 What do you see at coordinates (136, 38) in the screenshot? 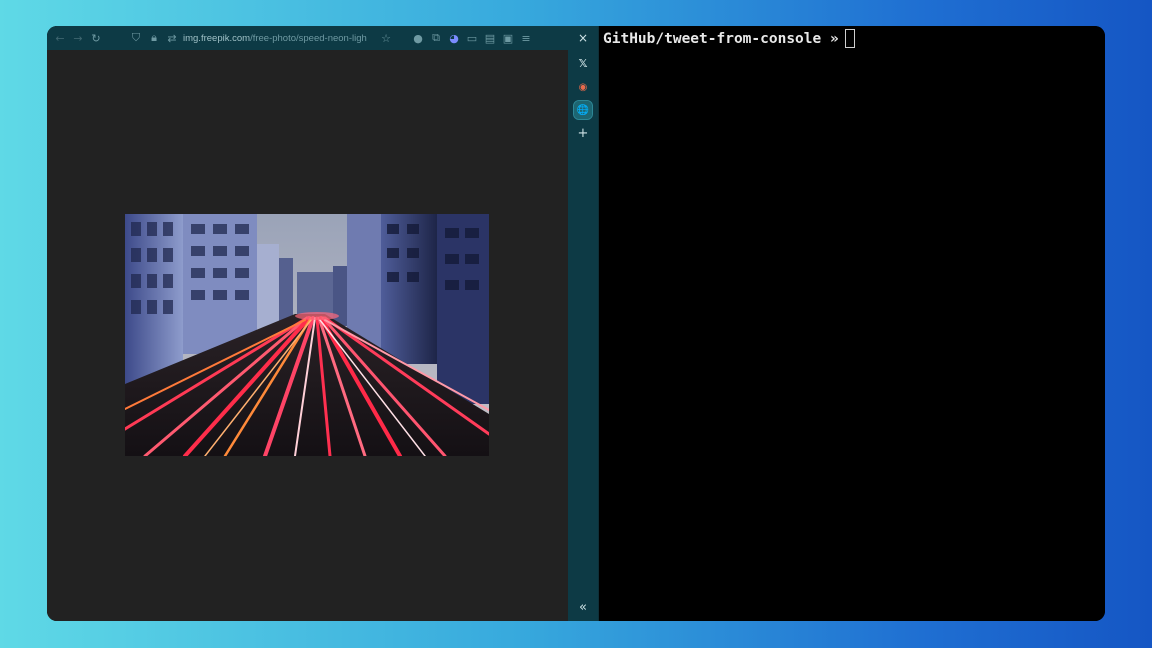
I see `shield-icon: ⛉` at bounding box center [136, 38].